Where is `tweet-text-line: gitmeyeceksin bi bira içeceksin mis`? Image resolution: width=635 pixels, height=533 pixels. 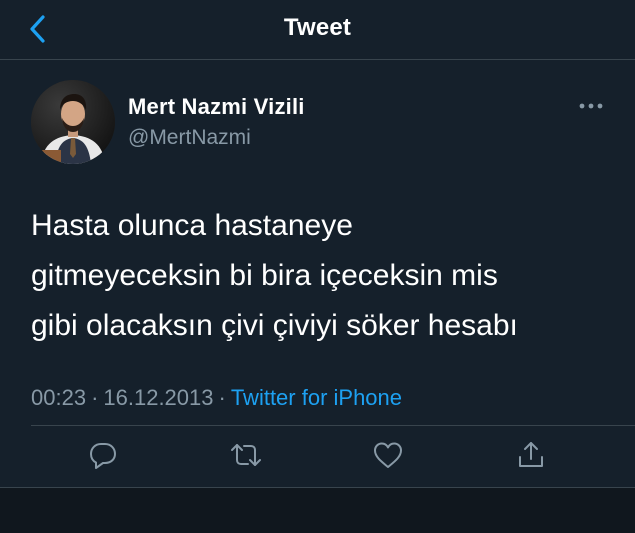 tweet-text-line: gitmeyeceksin bi bira içeceksin mis is located at coordinates (264, 275).